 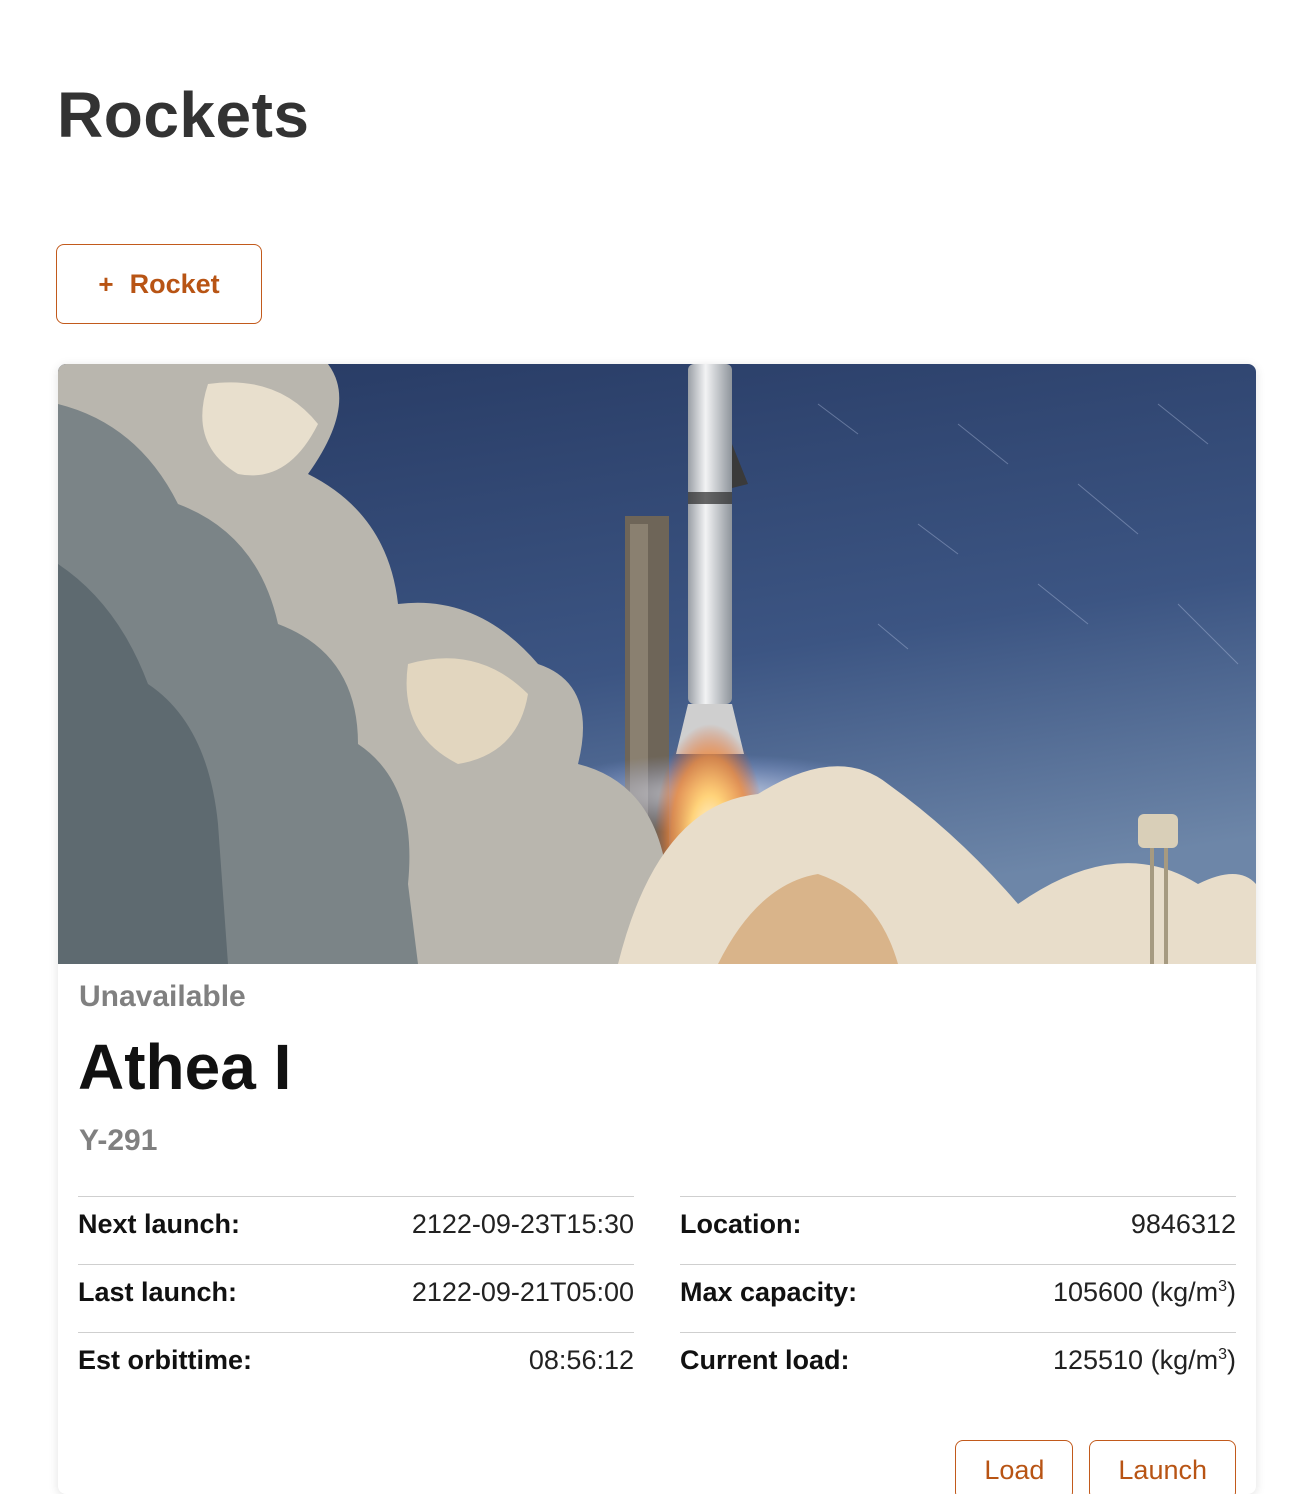 I want to click on page-title: Rockets, so click(x=183, y=115).